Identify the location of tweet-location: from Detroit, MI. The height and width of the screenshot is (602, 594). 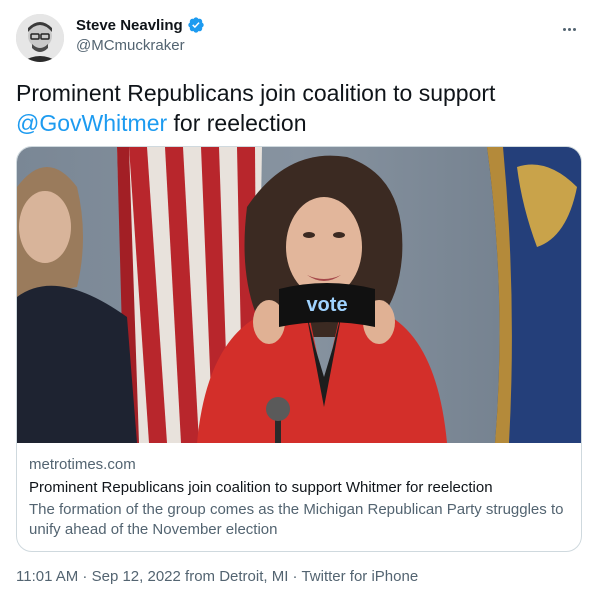
(234, 576).